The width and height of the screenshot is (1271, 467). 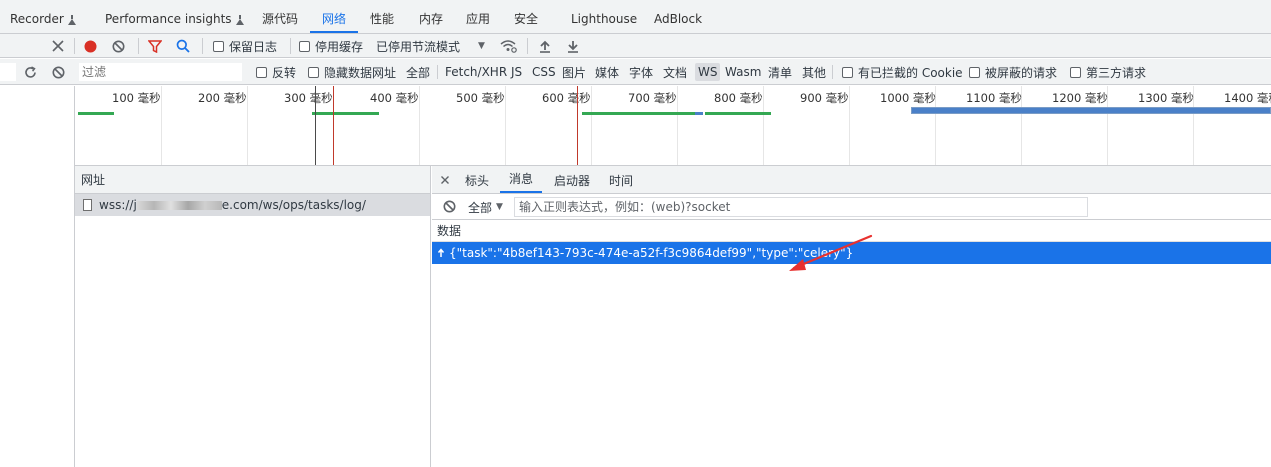 I want to click on filter-type-all: 全部, so click(x=418, y=72).